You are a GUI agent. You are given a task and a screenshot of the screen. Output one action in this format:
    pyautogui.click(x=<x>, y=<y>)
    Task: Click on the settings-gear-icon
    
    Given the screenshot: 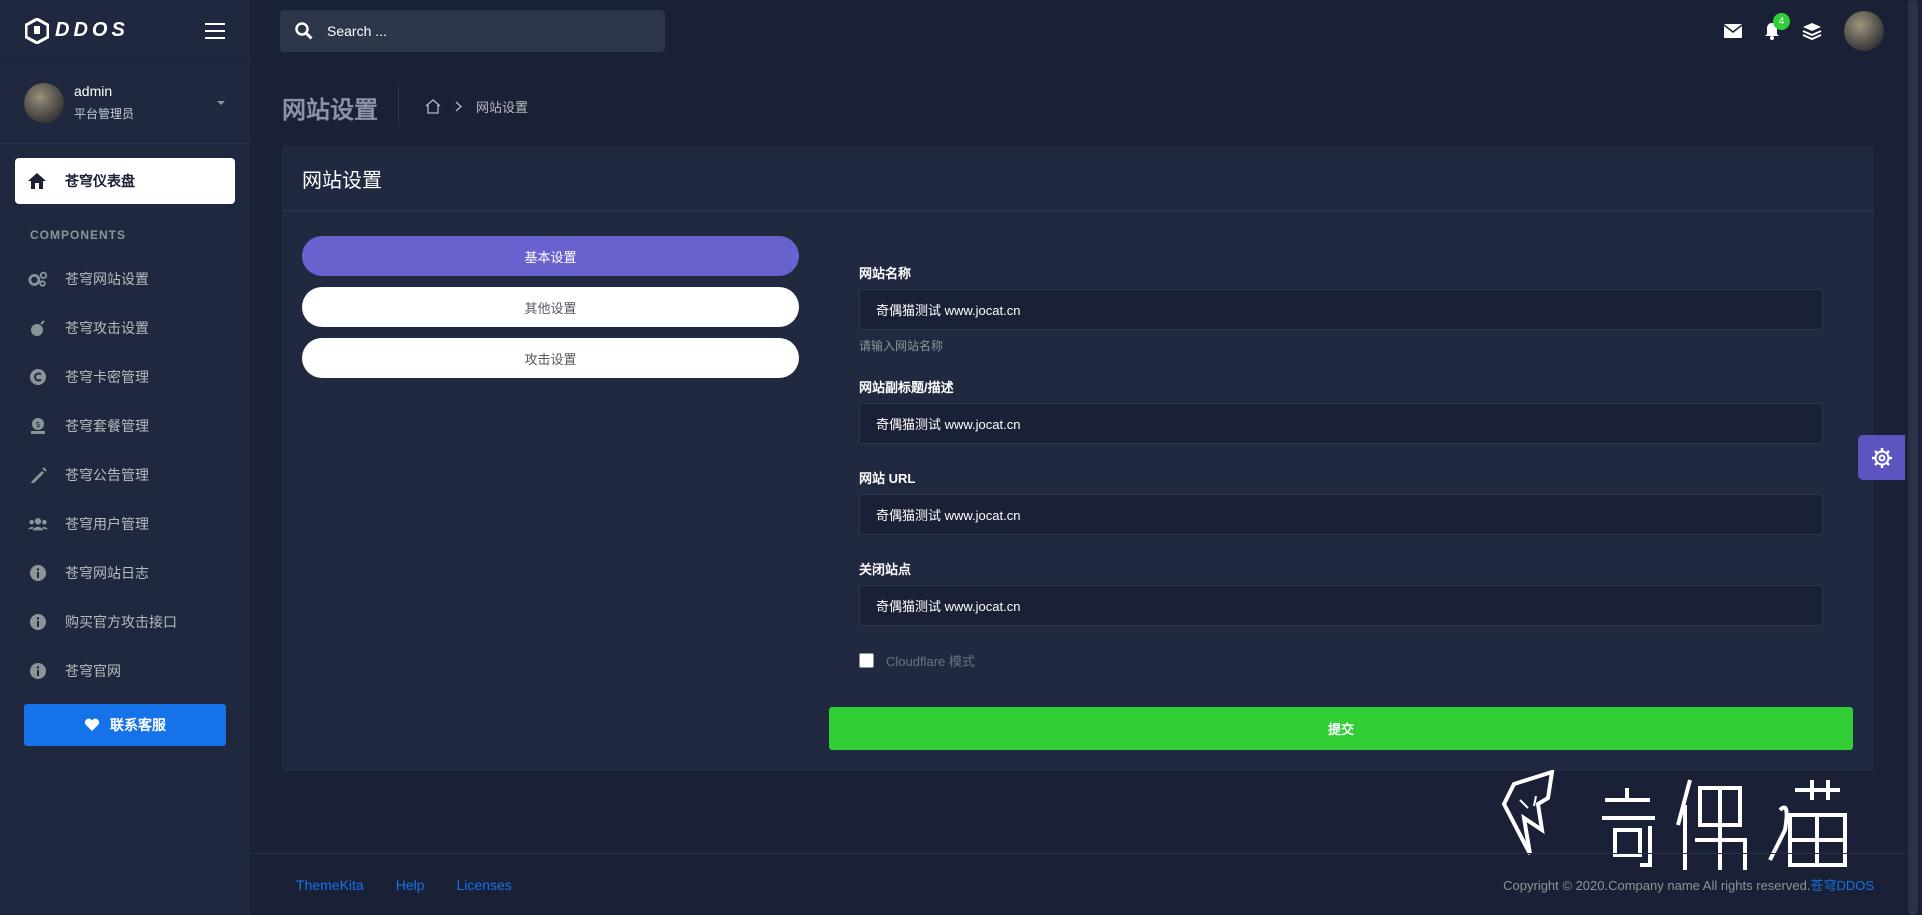 What is the action you would take?
    pyautogui.click(x=1881, y=457)
    